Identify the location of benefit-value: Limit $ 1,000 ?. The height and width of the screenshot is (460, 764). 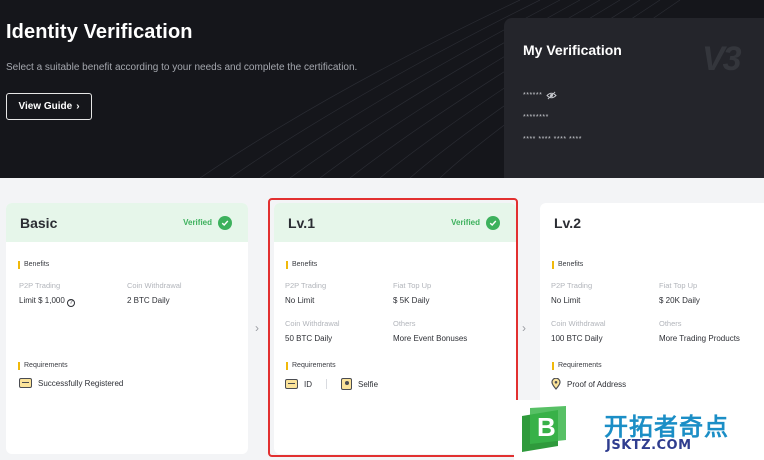
(47, 301).